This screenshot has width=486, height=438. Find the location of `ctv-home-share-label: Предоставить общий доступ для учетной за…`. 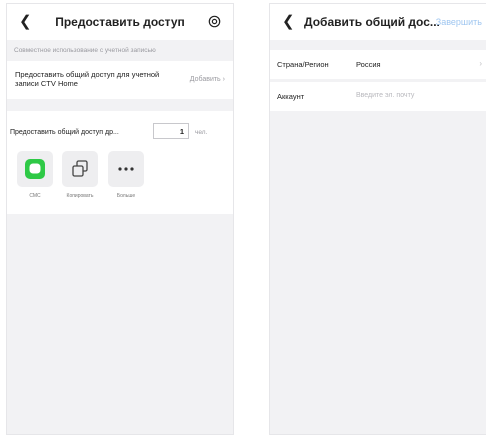

ctv-home-share-label: Предоставить общий доступ для учетной за… is located at coordinates (87, 79).